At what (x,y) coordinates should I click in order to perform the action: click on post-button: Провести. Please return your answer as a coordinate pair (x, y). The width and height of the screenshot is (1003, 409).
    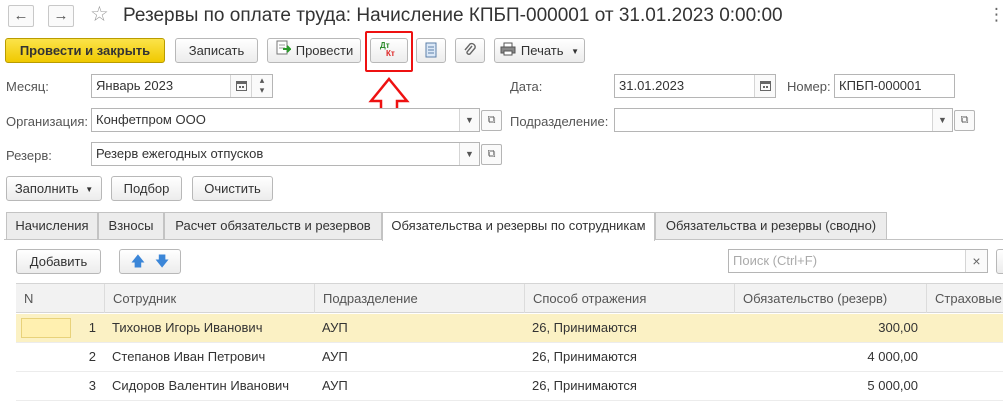
    Looking at the image, I should click on (314, 50).